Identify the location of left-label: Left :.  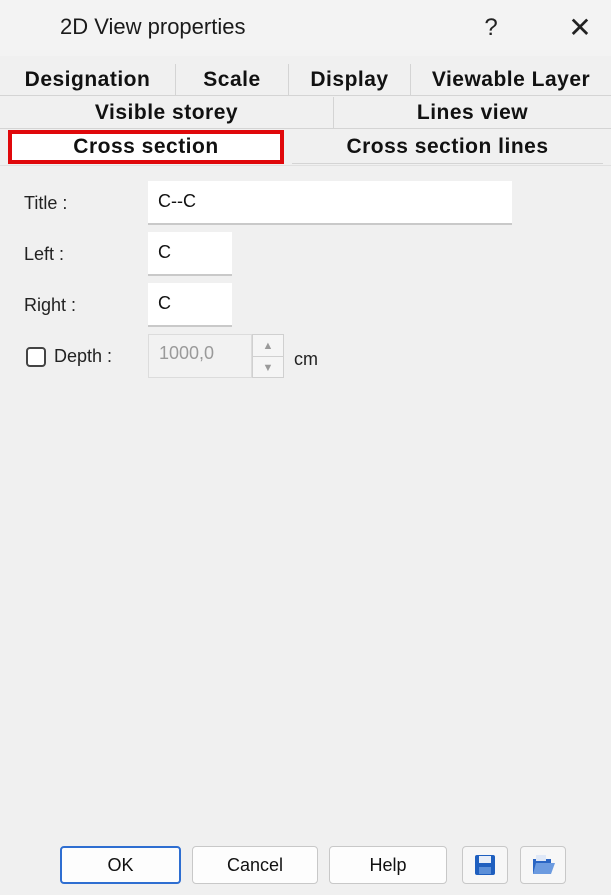
(44, 254).